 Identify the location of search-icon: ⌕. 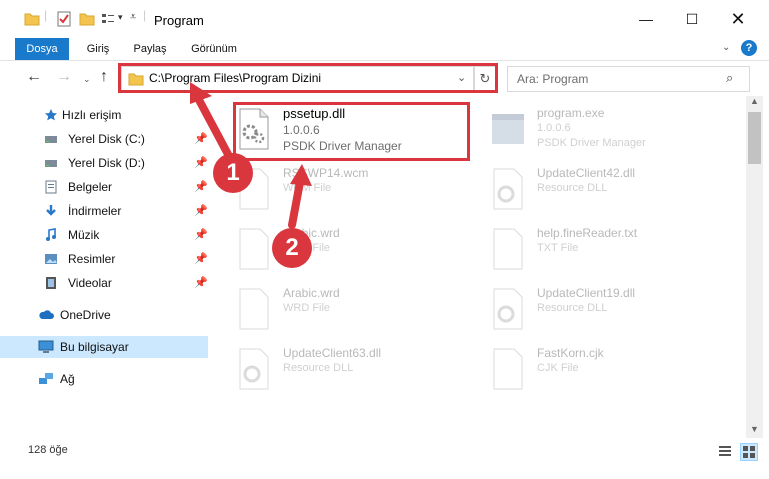
(730, 77).